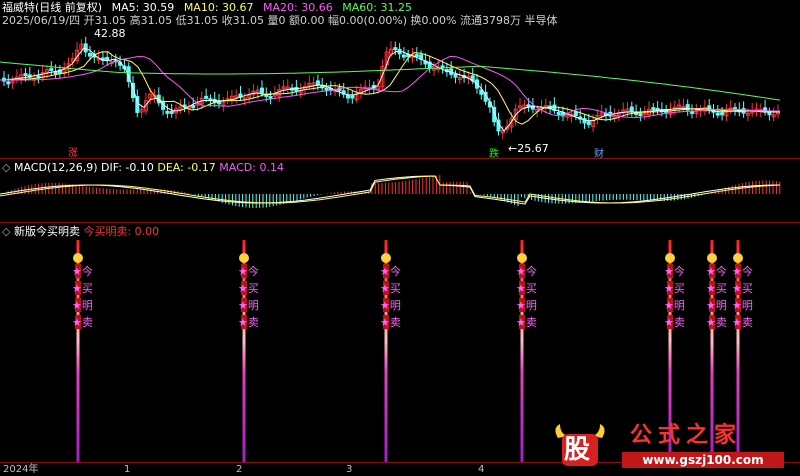  Describe the element at coordinates (127, 167) in the screenshot. I see `dif-label: DIF: -0.10` at that location.